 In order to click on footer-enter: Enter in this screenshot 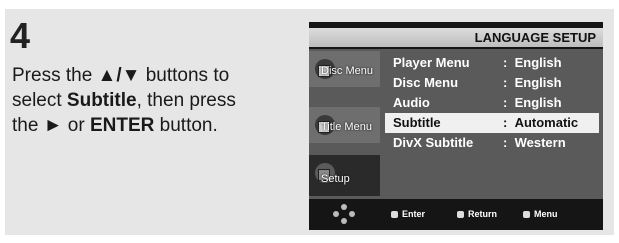, I will do `click(408, 214)`.